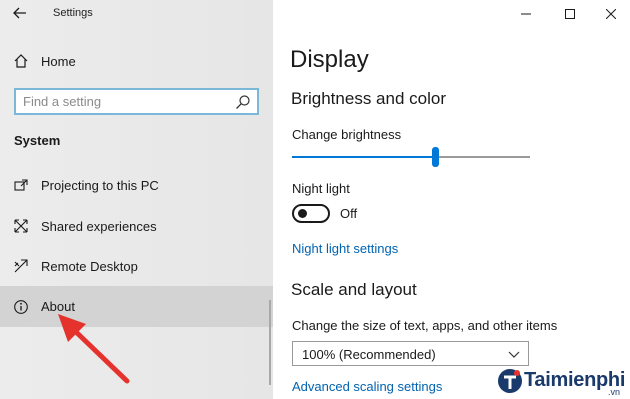 This screenshot has width=630, height=399. Describe the element at coordinates (510, 381) in the screenshot. I see `taimienphi-logo-icon` at that location.